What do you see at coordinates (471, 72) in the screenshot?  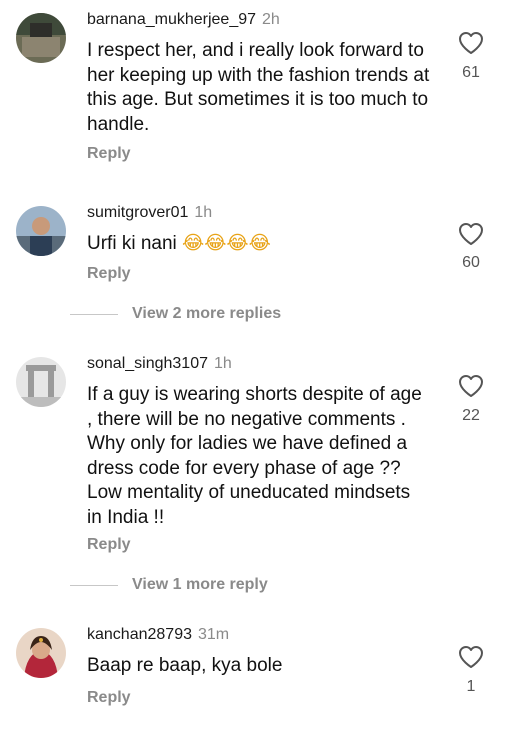 I see `like-count: 61` at bounding box center [471, 72].